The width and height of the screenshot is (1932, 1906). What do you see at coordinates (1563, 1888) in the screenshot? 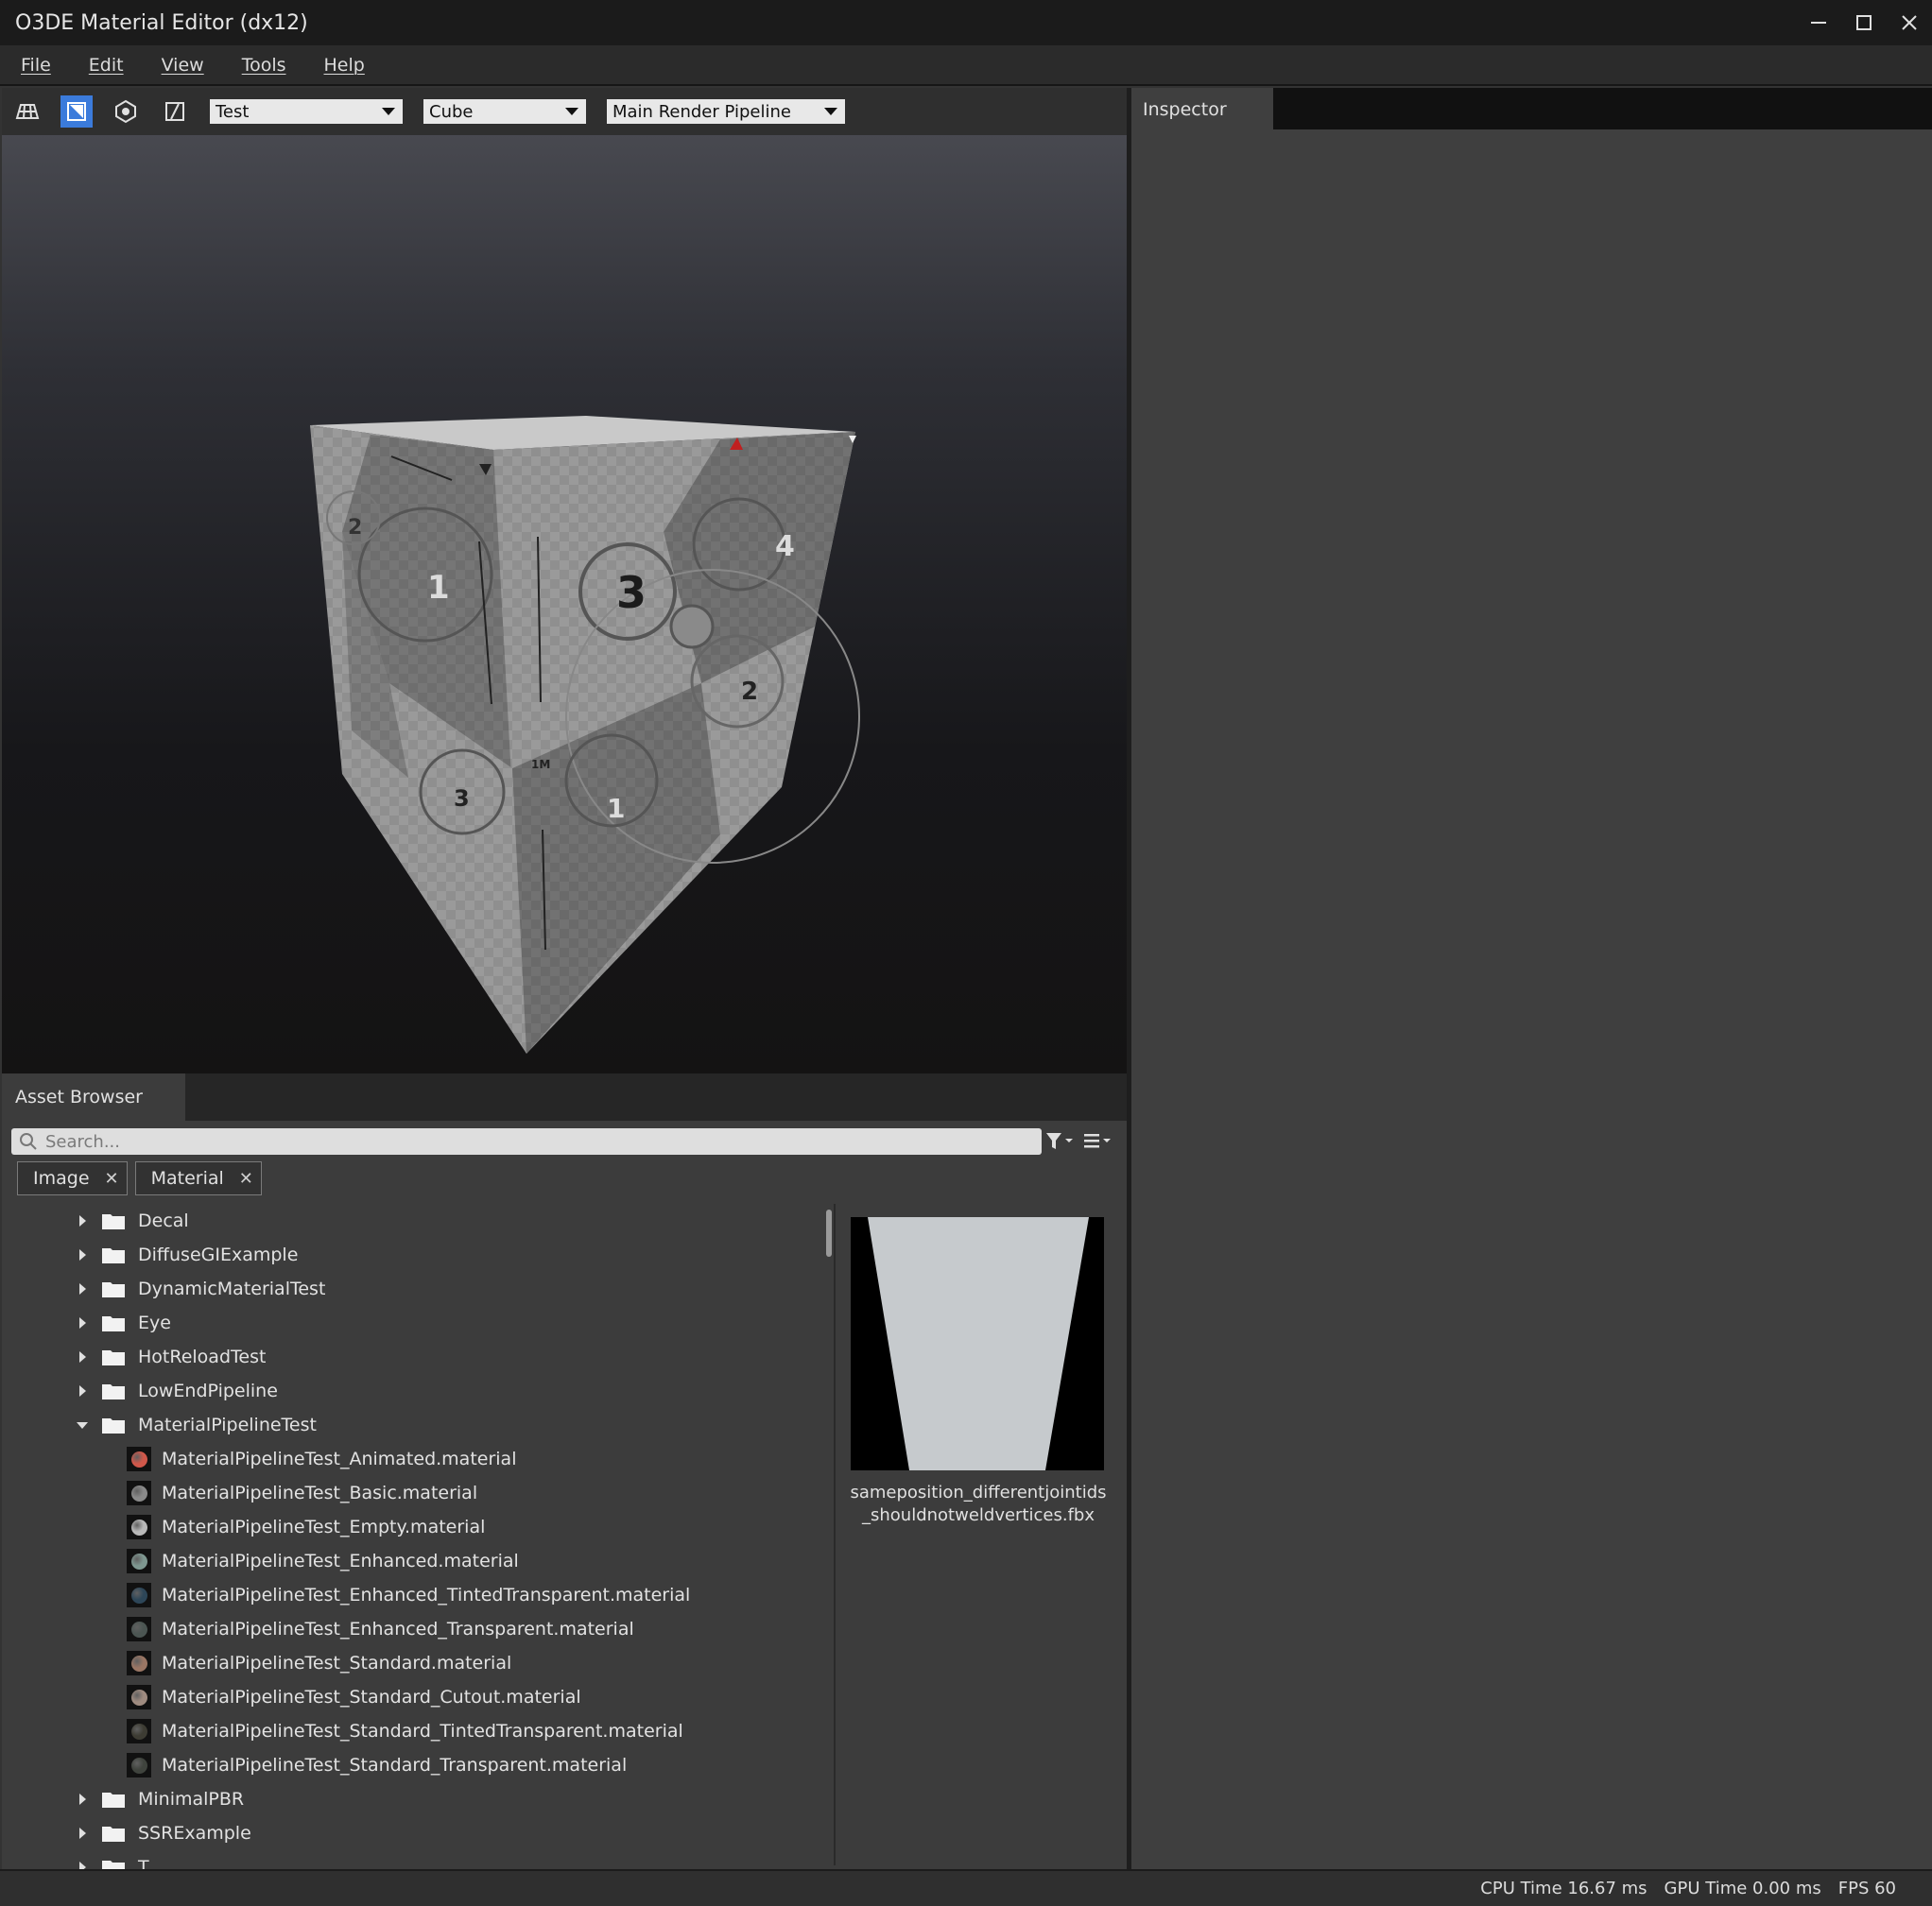
I see `cpu-time: CPU Time 16.67 ms` at bounding box center [1563, 1888].